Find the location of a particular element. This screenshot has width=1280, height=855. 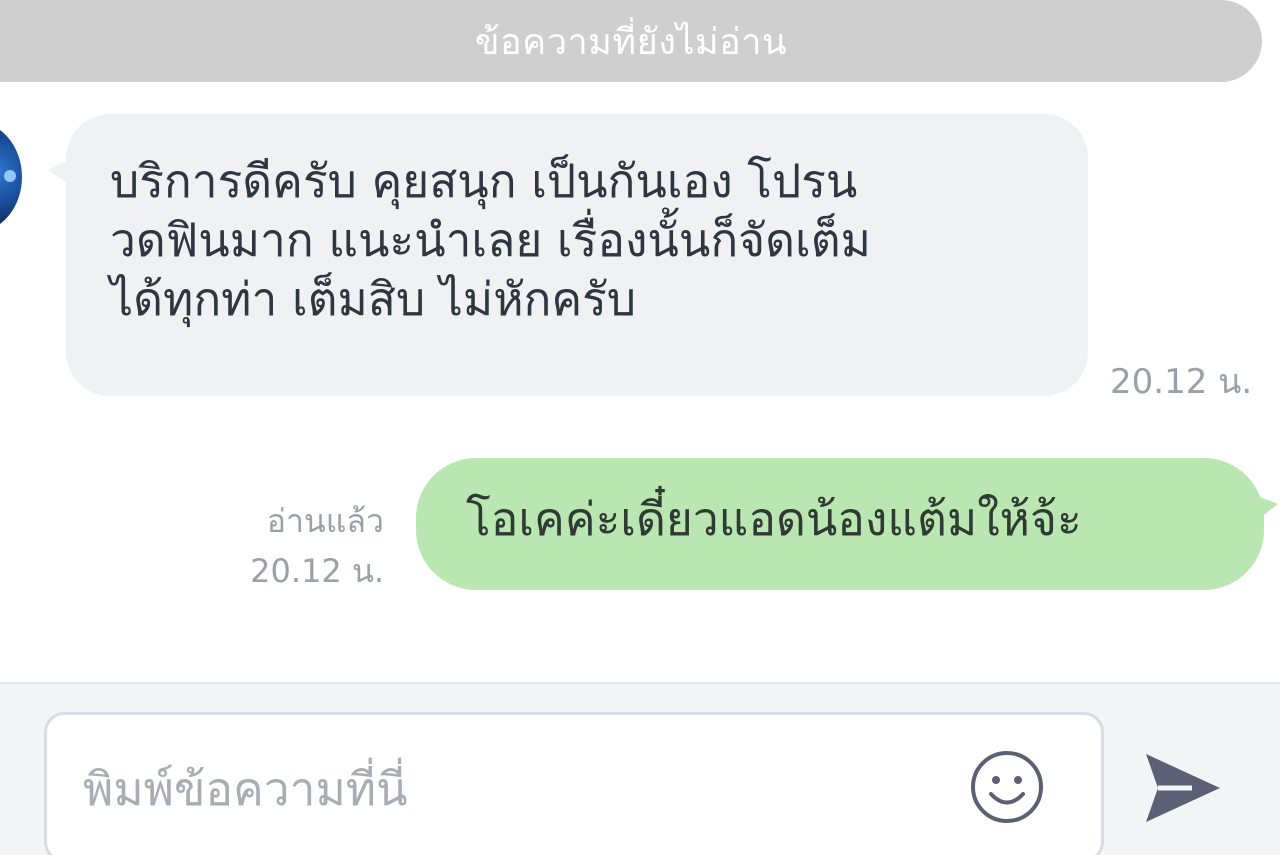

unread-divider: ข้อความที่ยังไม่อ่าน is located at coordinates (631, 41).